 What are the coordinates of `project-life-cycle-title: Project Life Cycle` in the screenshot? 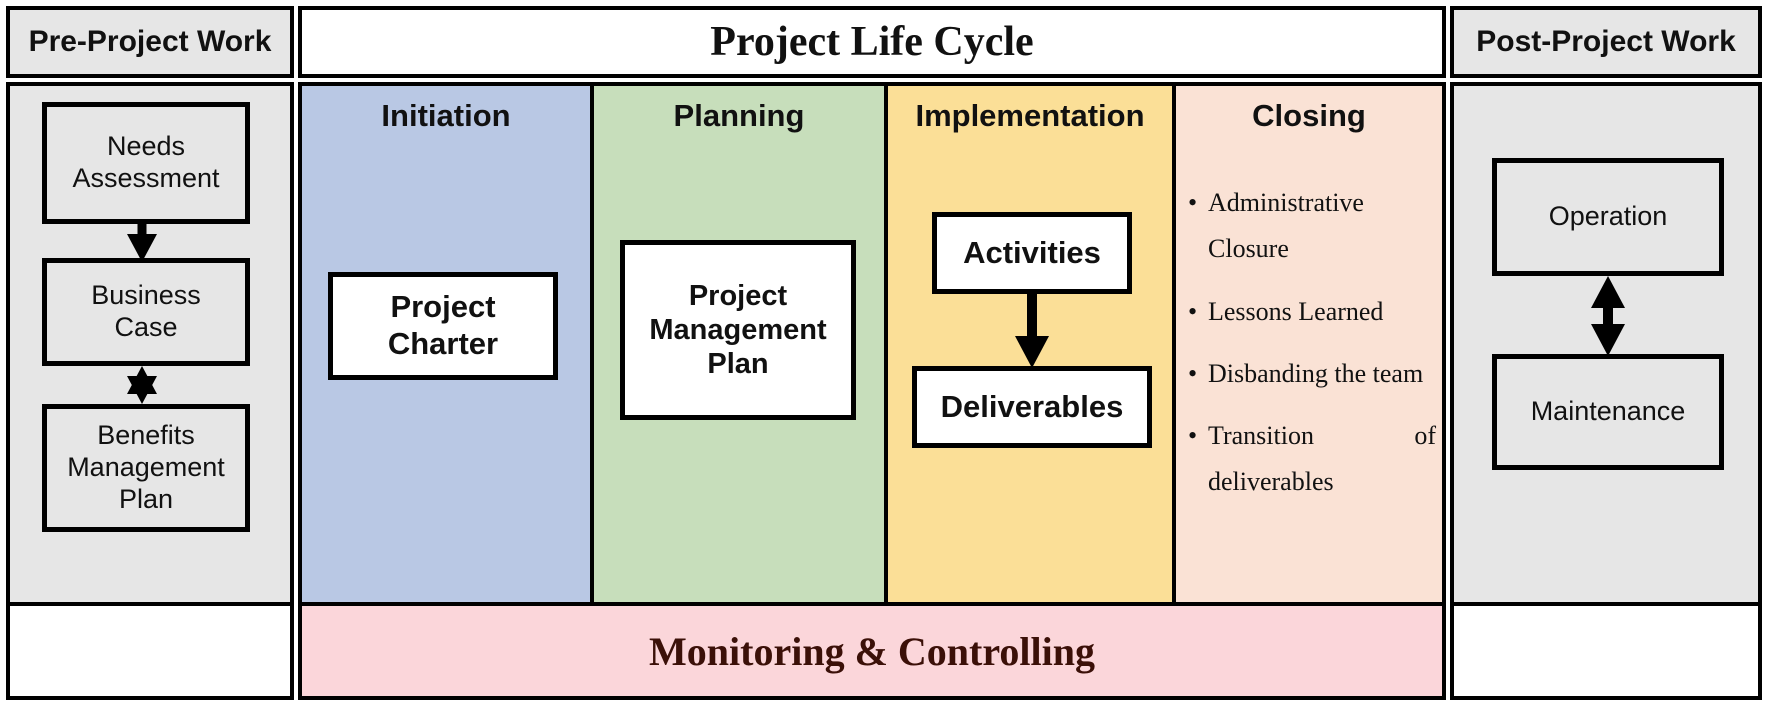 It's located at (872, 42).